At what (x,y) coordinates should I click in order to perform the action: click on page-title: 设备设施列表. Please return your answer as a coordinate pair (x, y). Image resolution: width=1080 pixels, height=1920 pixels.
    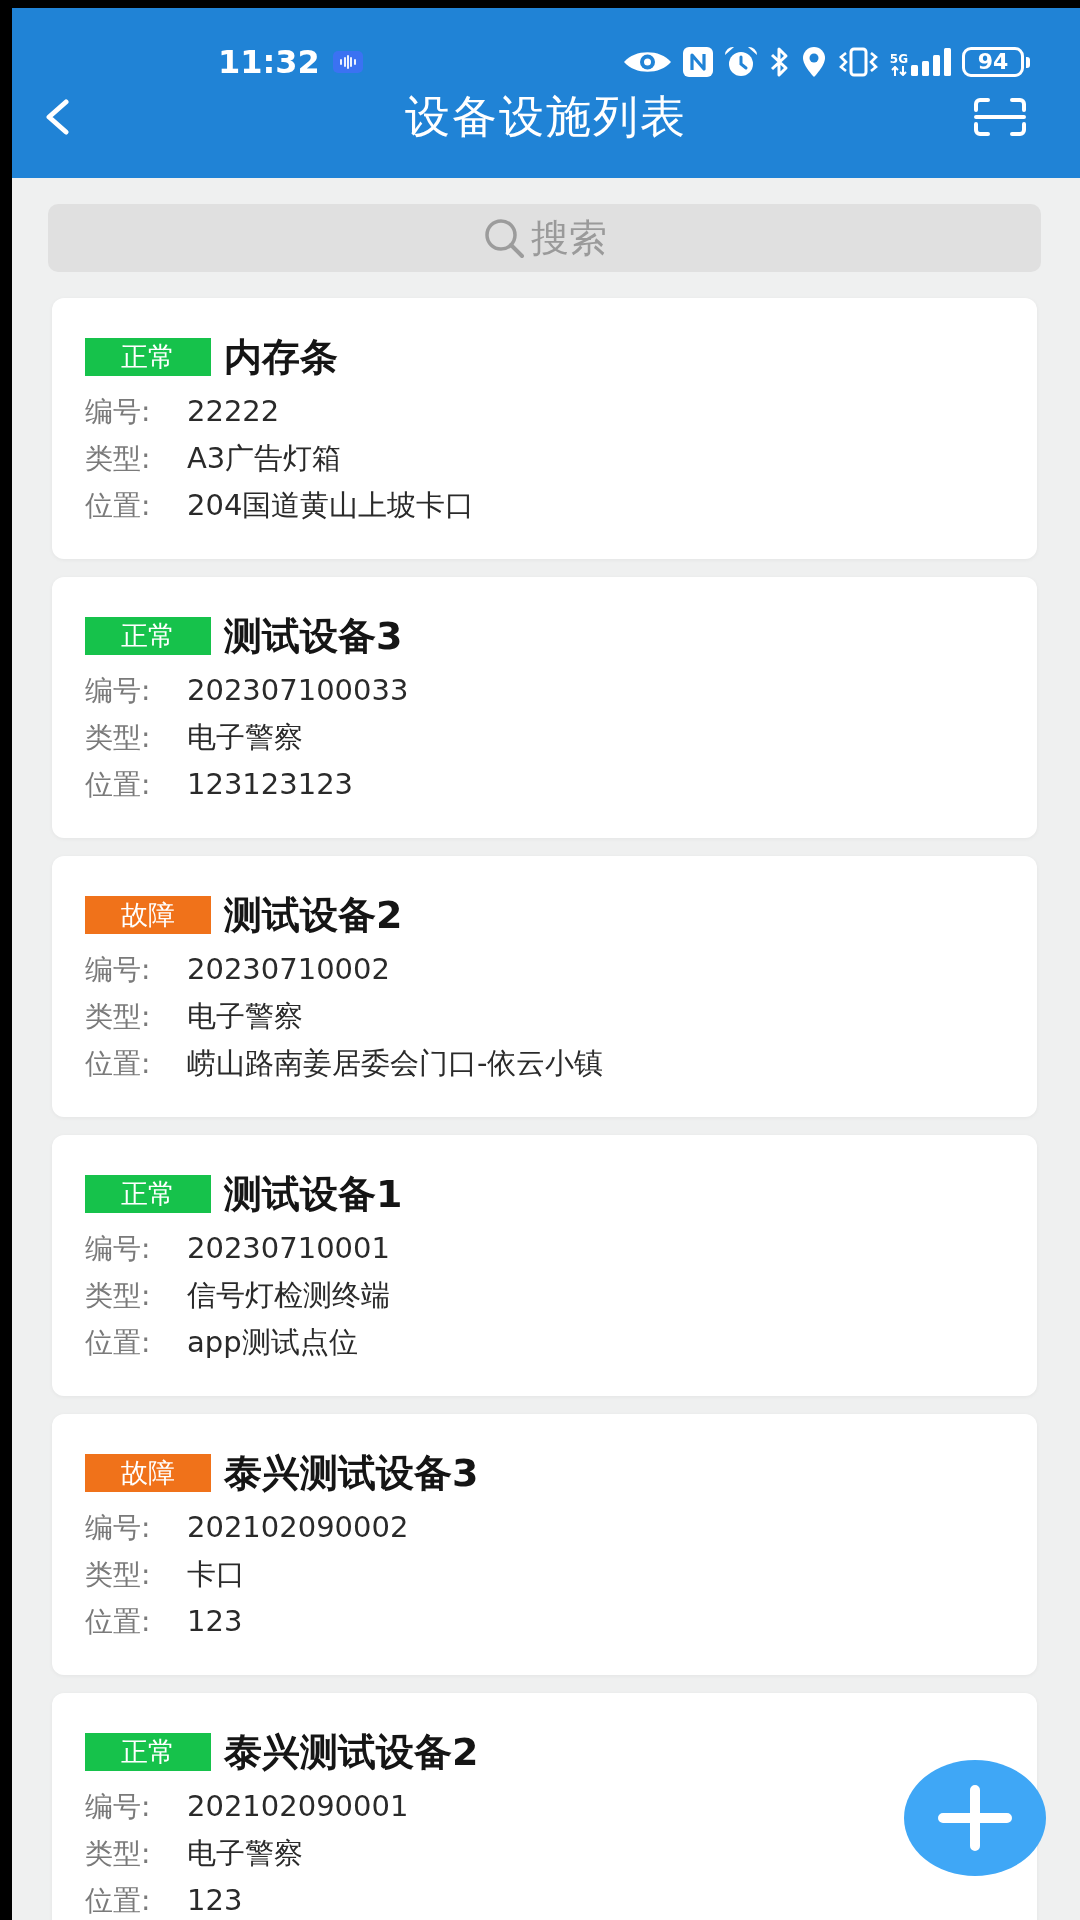
    Looking at the image, I should click on (546, 117).